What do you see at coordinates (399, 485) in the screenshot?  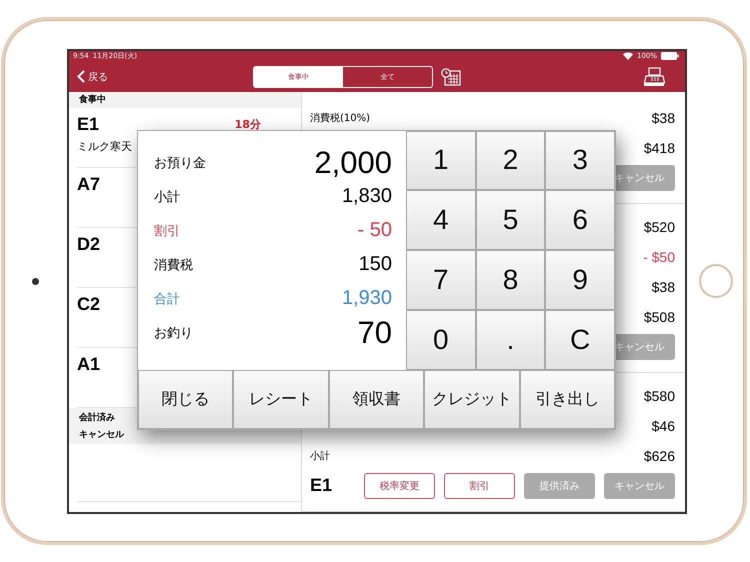 I see `action-button: 税率変更` at bounding box center [399, 485].